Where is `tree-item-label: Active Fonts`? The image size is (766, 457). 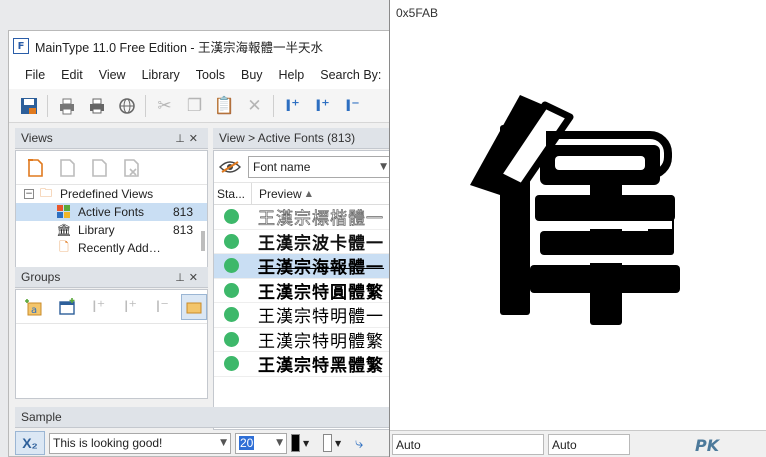
tree-item-label: Active Fonts is located at coordinates (111, 212).